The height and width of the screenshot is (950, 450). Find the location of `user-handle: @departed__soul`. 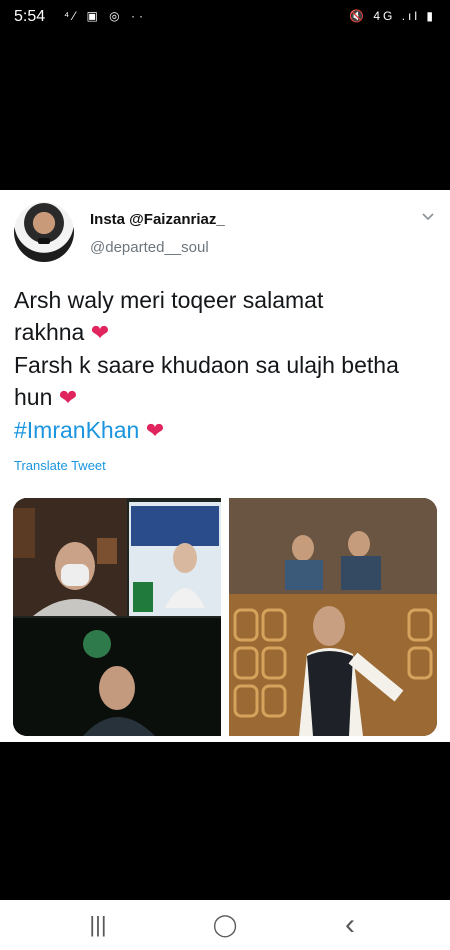

user-handle: @departed__soul is located at coordinates (149, 247).